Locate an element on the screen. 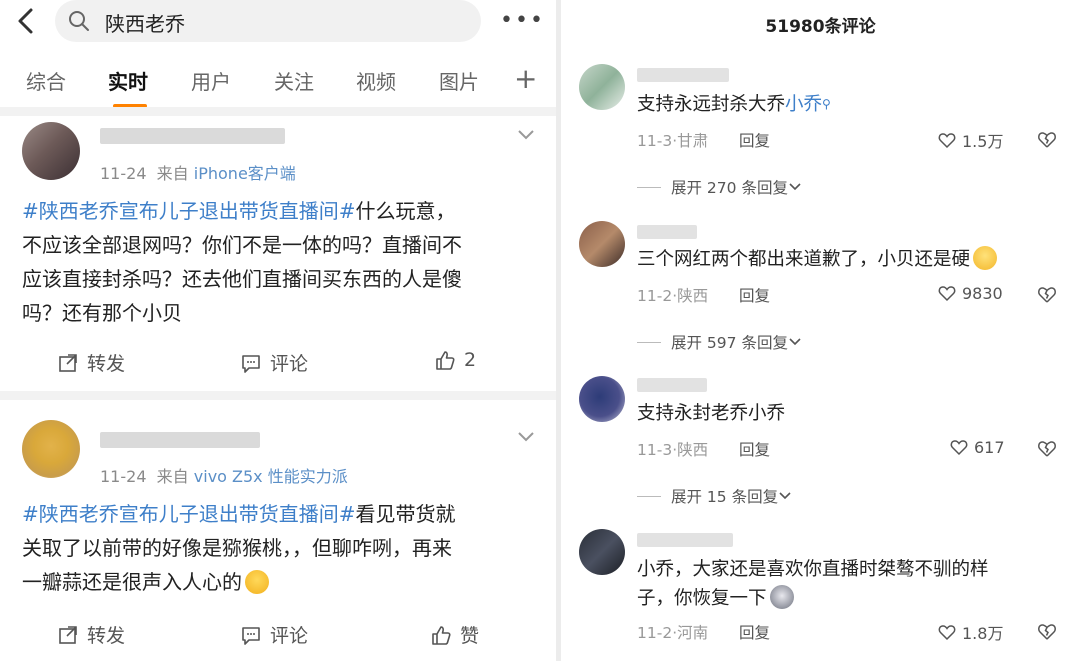 Image resolution: width=1080 pixels, height=661 pixels. back-button is located at coordinates (27, 21).